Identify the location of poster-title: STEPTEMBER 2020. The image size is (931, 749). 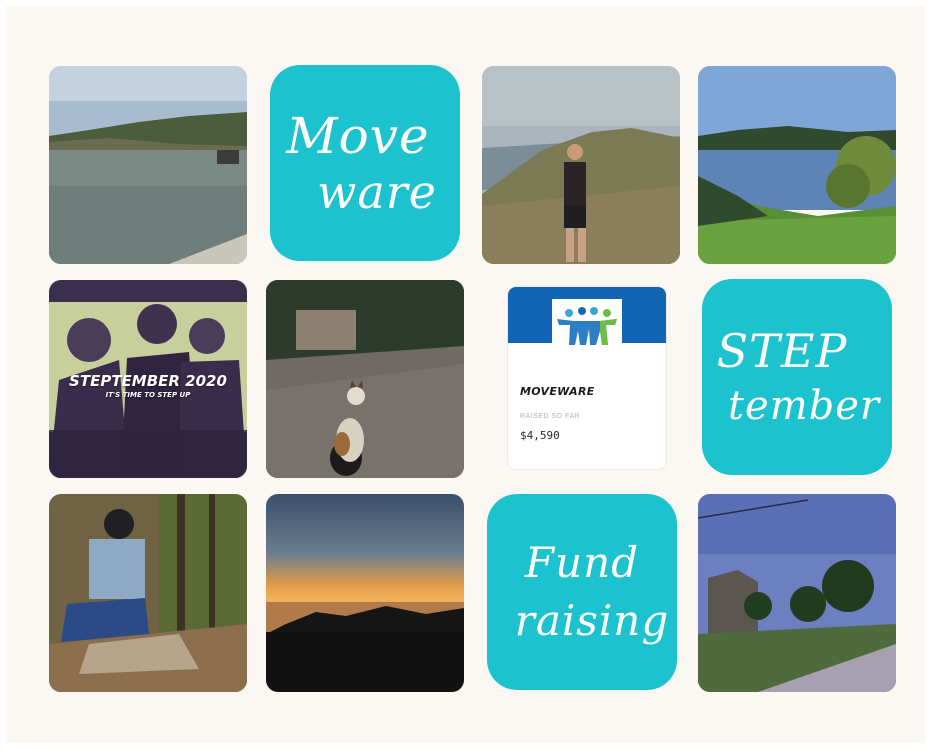
(148, 381).